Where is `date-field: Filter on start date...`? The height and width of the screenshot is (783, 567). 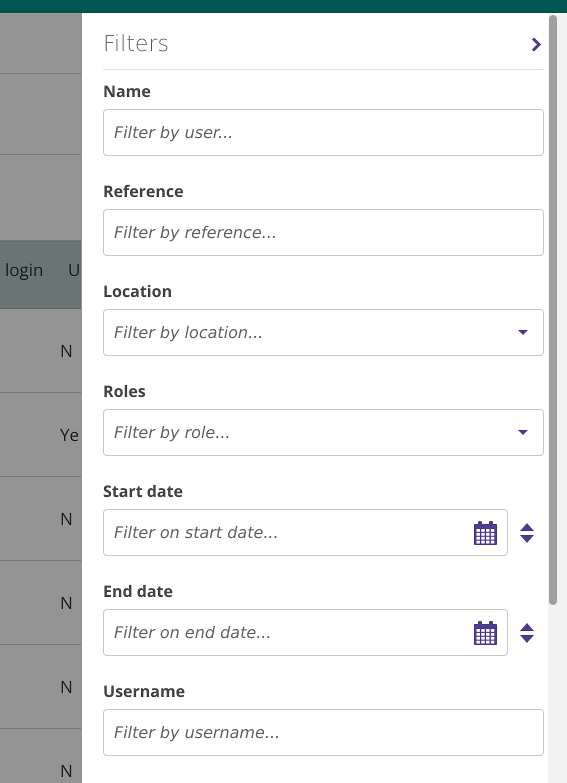 date-field: Filter on start date... is located at coordinates (305, 532).